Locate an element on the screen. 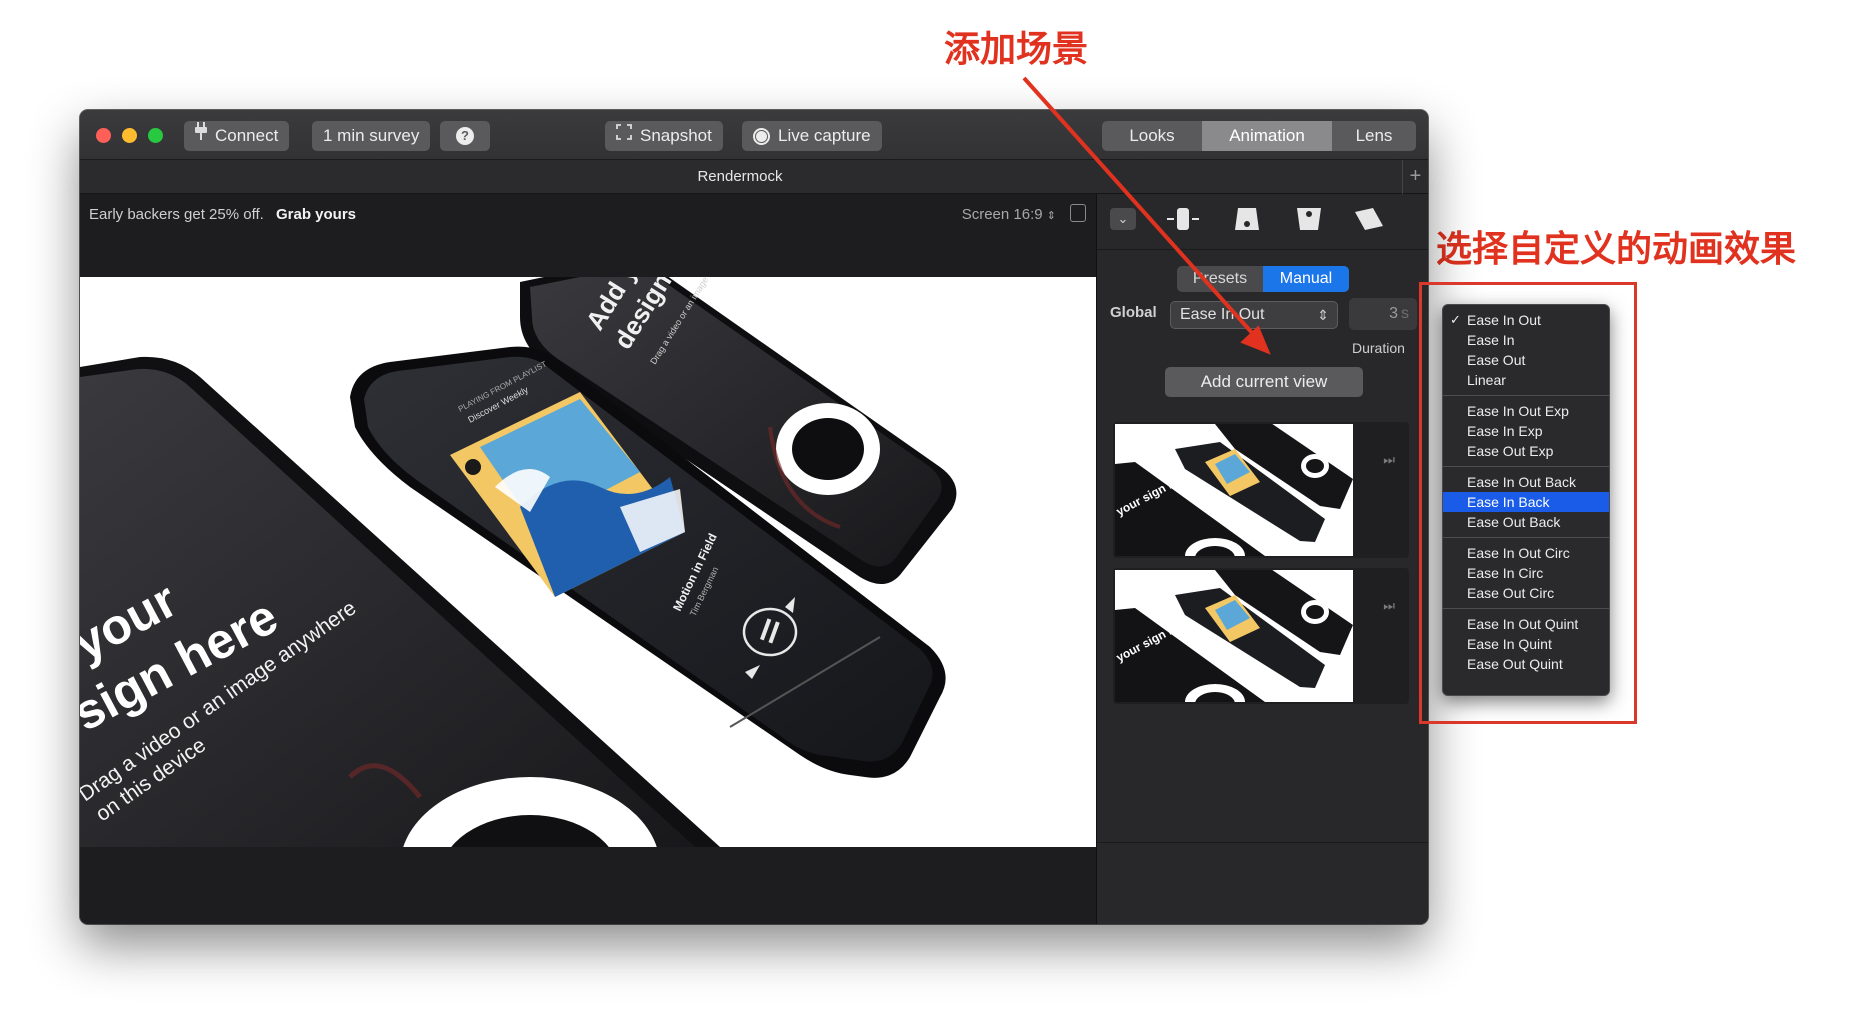 The width and height of the screenshot is (1854, 1016). help-button: ? is located at coordinates (465, 136).